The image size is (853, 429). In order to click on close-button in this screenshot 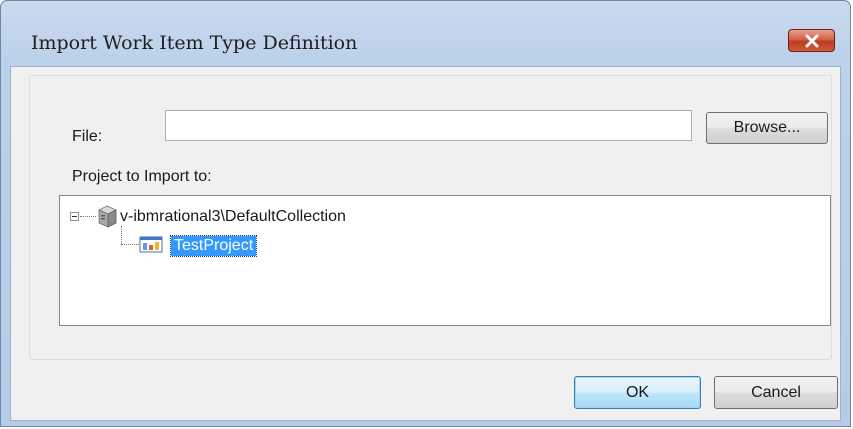, I will do `click(811, 40)`.